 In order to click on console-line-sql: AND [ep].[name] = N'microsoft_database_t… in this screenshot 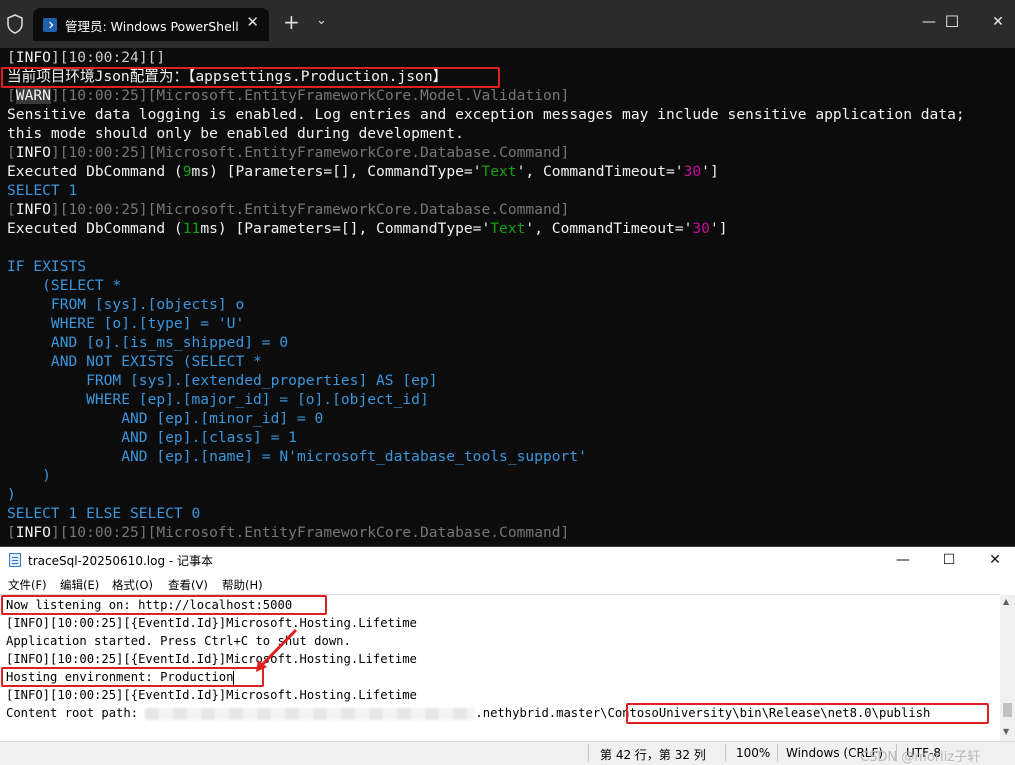, I will do `click(297, 456)`.